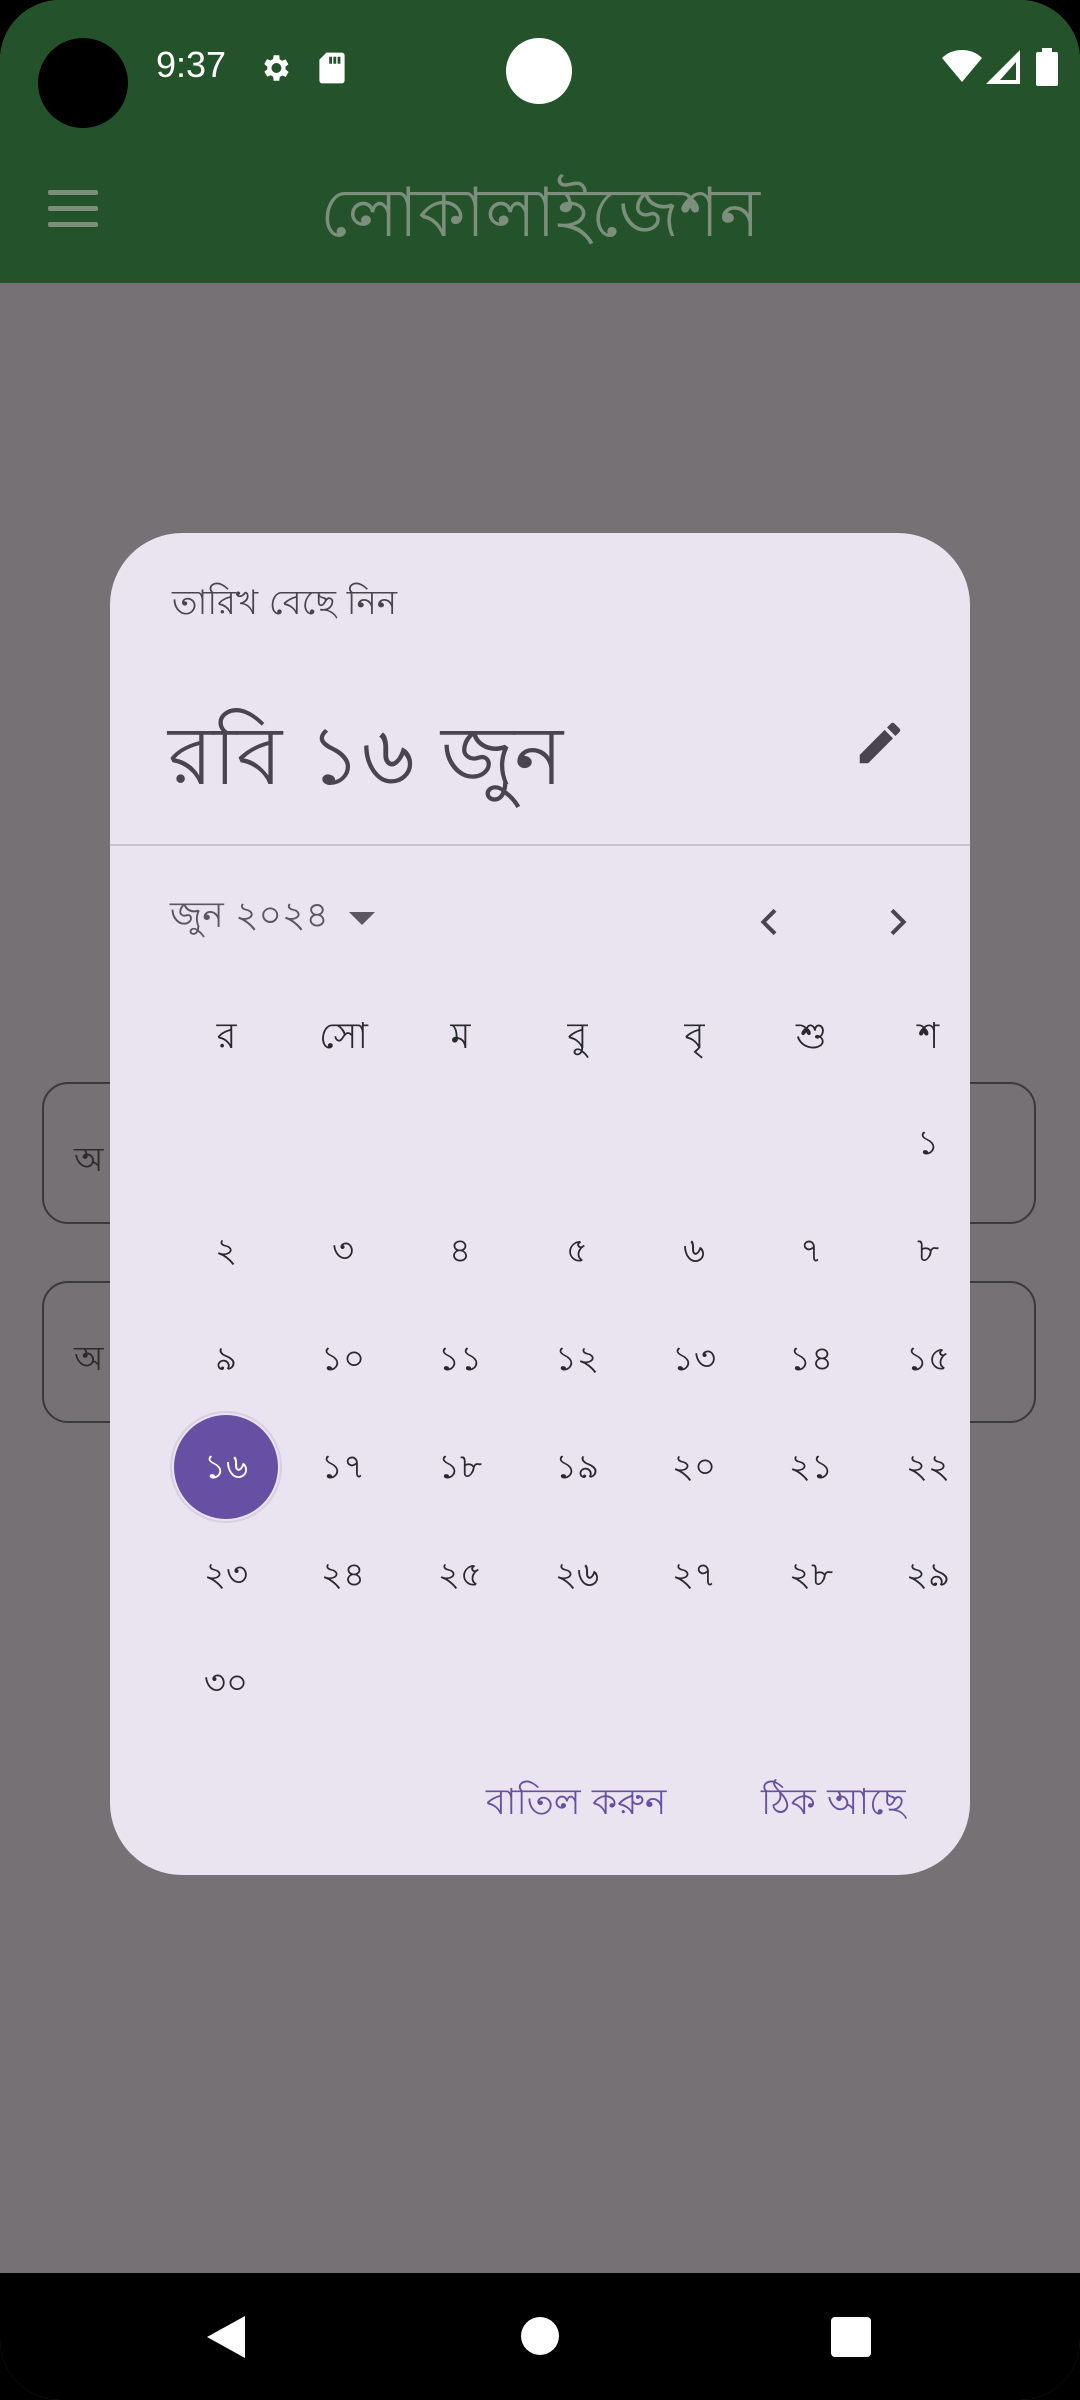 This screenshot has height=2400, width=1080. What do you see at coordinates (343, 1359) in the screenshot?
I see `day-cell: ১০` at bounding box center [343, 1359].